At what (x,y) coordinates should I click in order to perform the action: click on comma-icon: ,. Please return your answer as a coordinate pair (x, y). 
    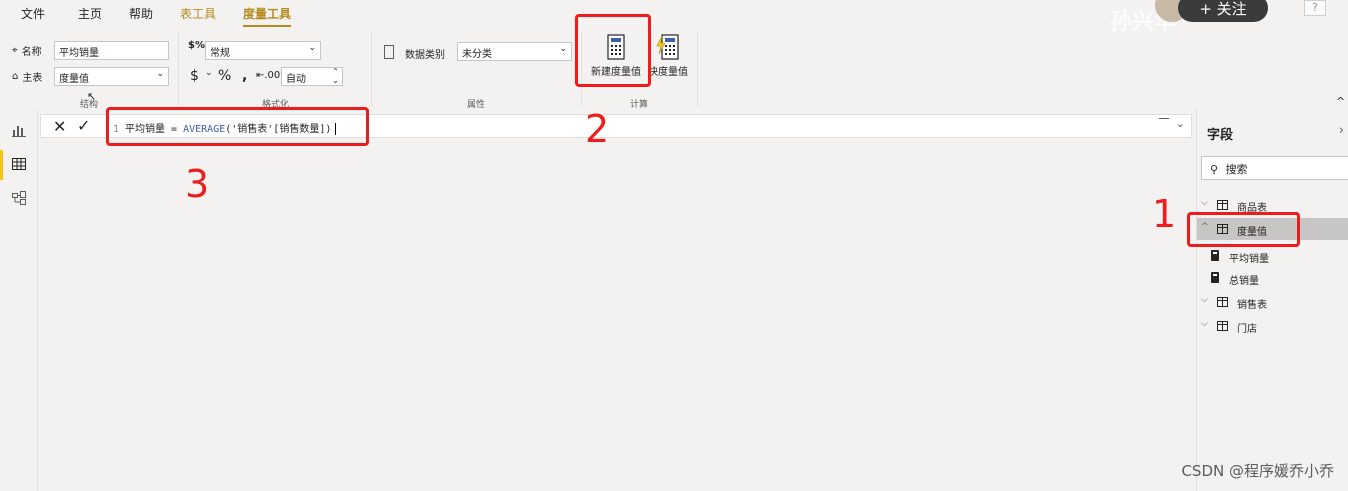
    Looking at the image, I should click on (244, 76).